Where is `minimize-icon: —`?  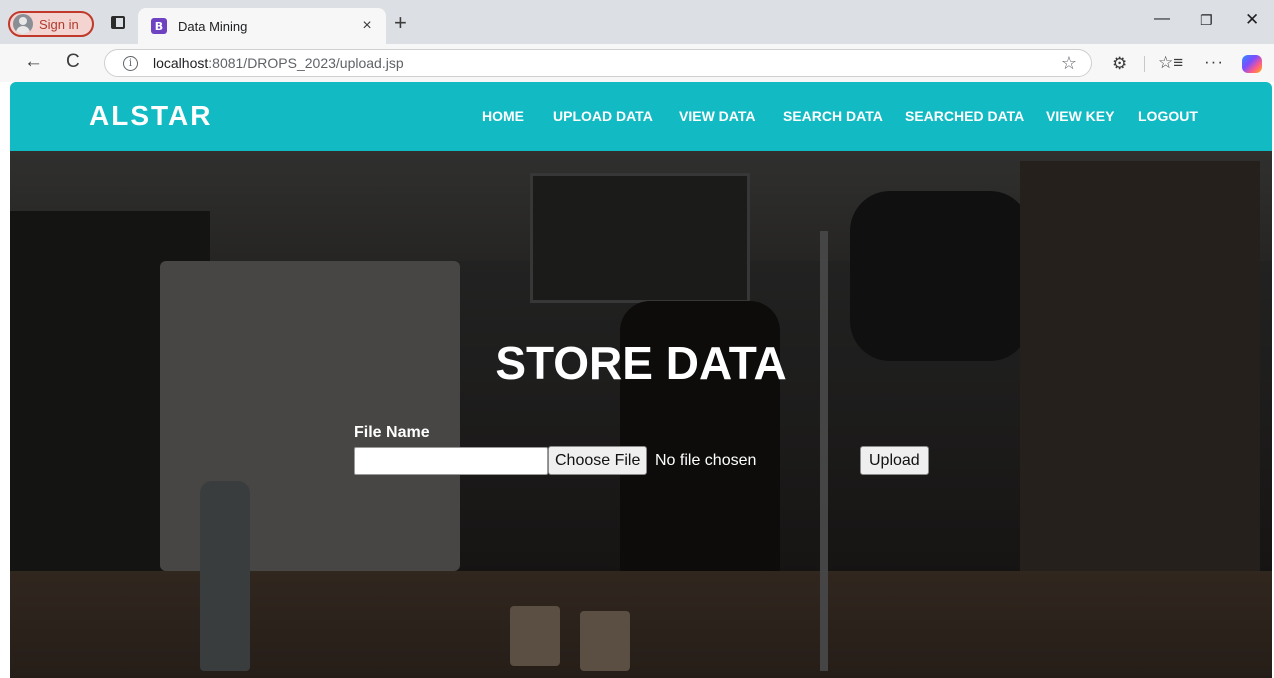 minimize-icon: — is located at coordinates (1162, 19).